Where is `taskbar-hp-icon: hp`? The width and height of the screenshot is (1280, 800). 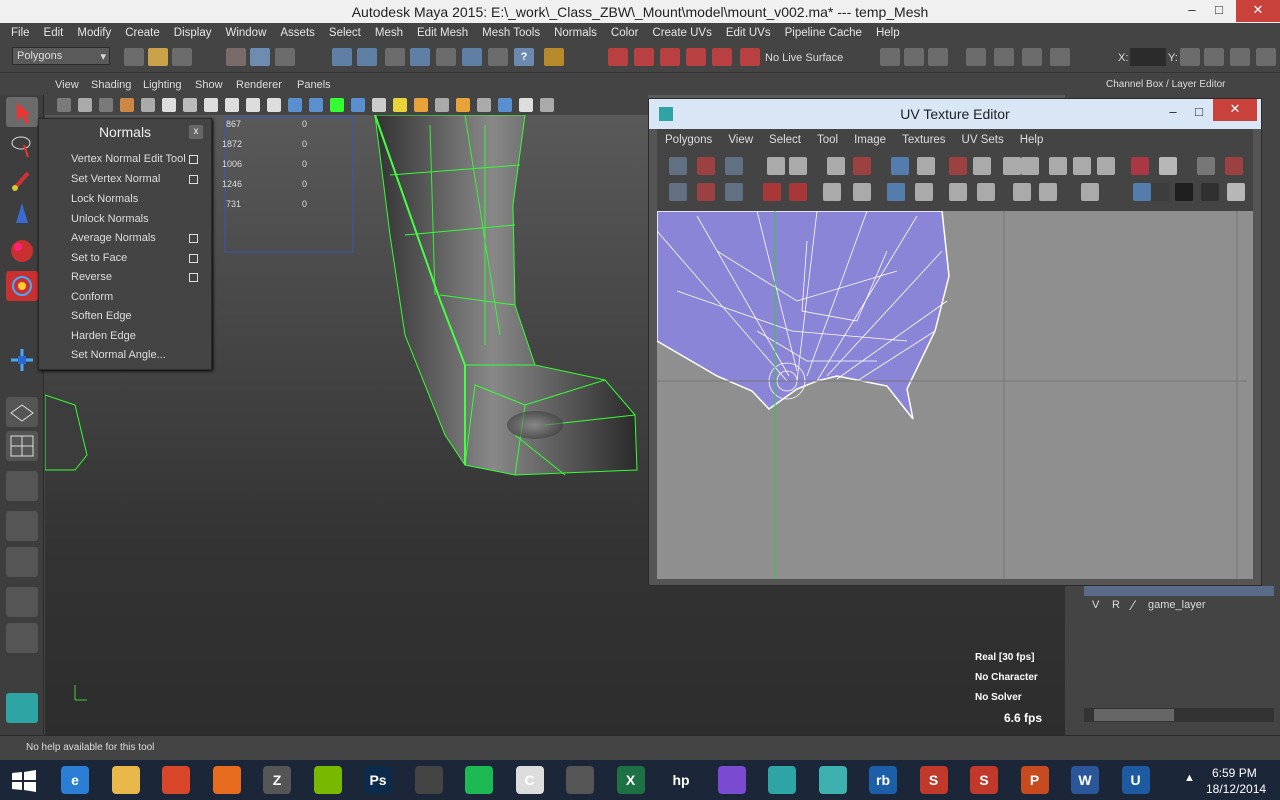
taskbar-hp-icon: hp is located at coordinates (681, 780).